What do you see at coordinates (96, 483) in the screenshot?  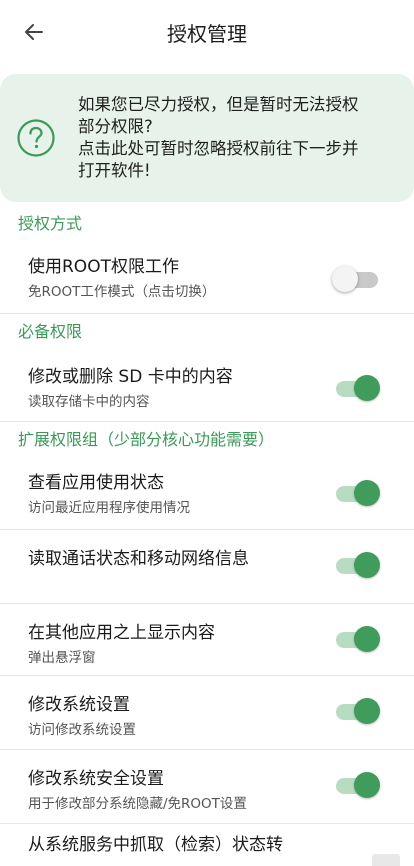 I see `item-title: 查看应用使用状态` at bounding box center [96, 483].